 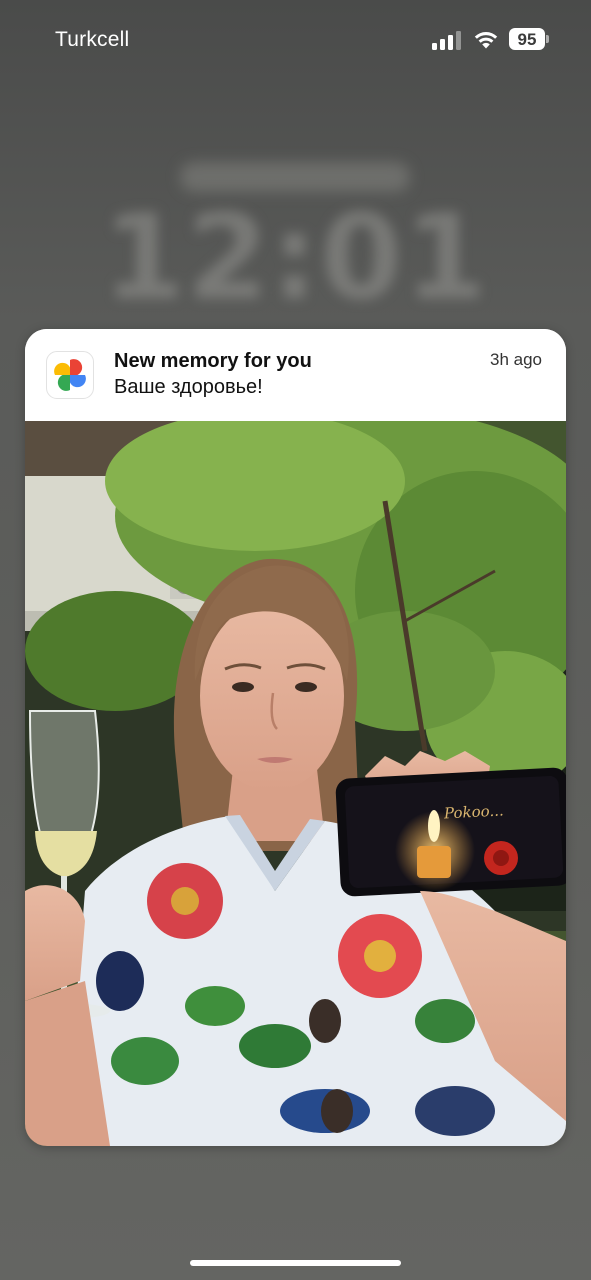 I want to click on notification-title: New memory for you, so click(x=213, y=361).